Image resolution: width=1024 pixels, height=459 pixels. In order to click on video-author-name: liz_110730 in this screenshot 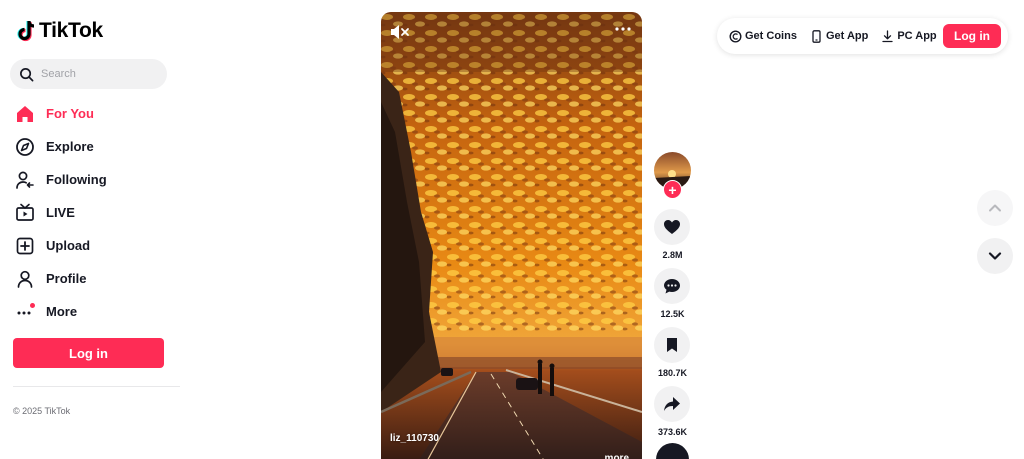, I will do `click(414, 438)`.